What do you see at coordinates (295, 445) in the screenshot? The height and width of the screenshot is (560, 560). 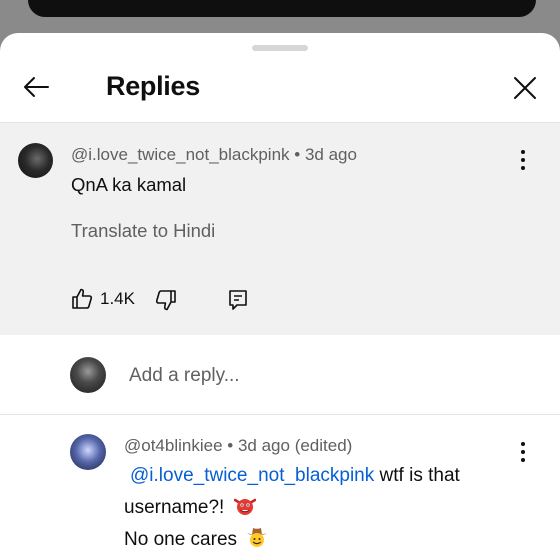 I see `comment-age: 3d ago (edited)` at bounding box center [295, 445].